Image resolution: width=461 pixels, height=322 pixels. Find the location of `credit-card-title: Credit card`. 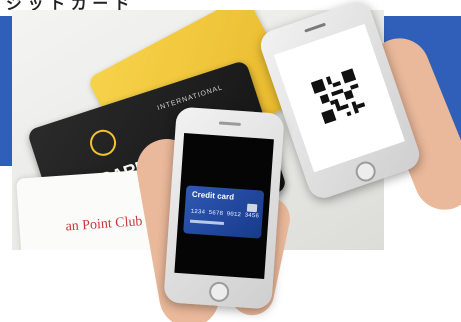

credit-card-title: Credit card is located at coordinates (213, 195).